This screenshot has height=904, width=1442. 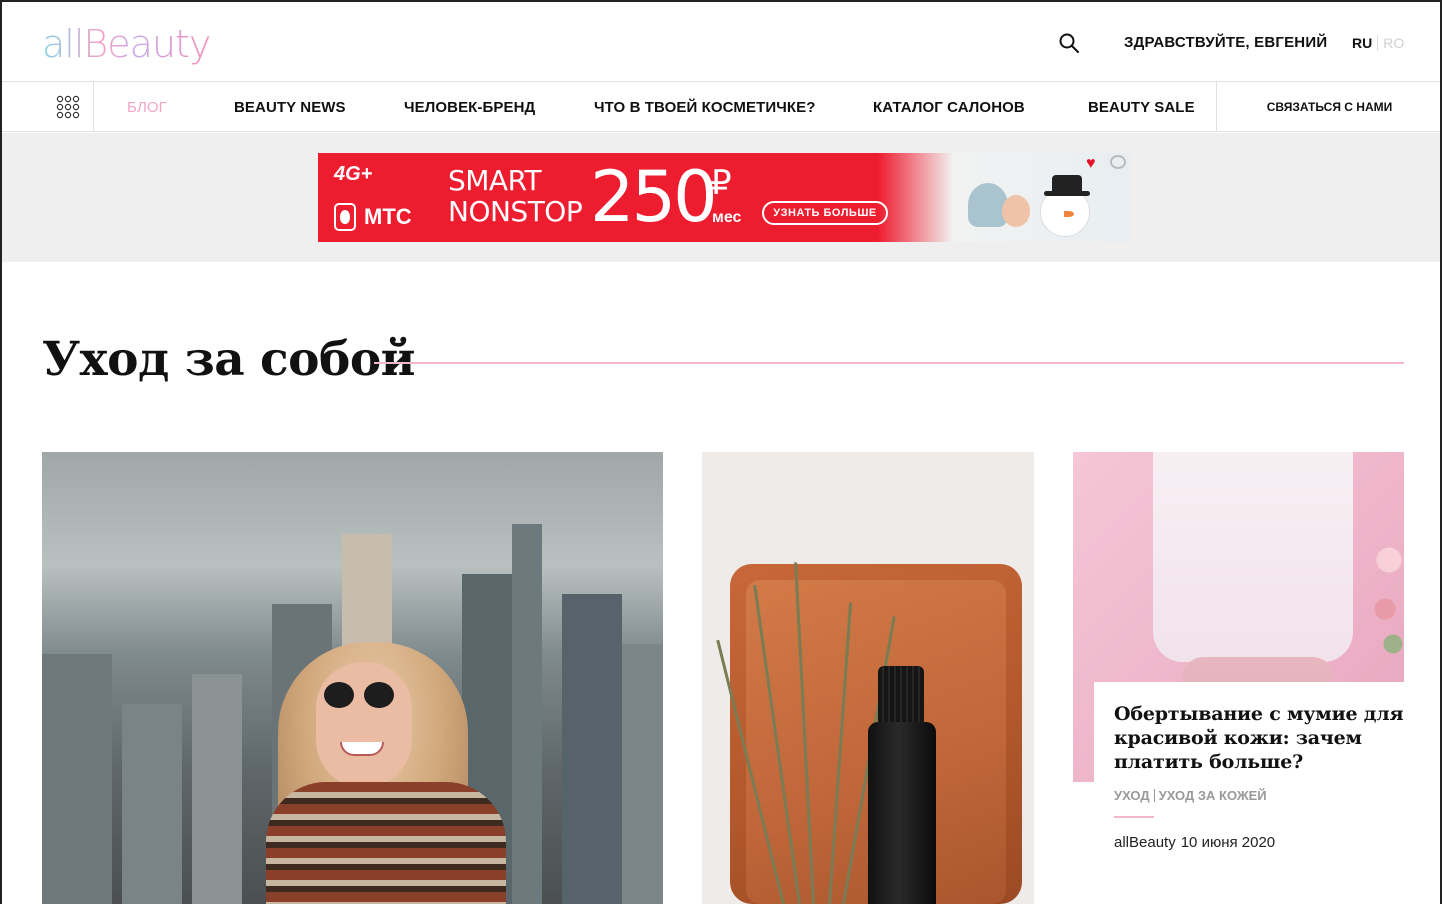 What do you see at coordinates (1132, 795) in the screenshot?
I see `tag-care: УХОД` at bounding box center [1132, 795].